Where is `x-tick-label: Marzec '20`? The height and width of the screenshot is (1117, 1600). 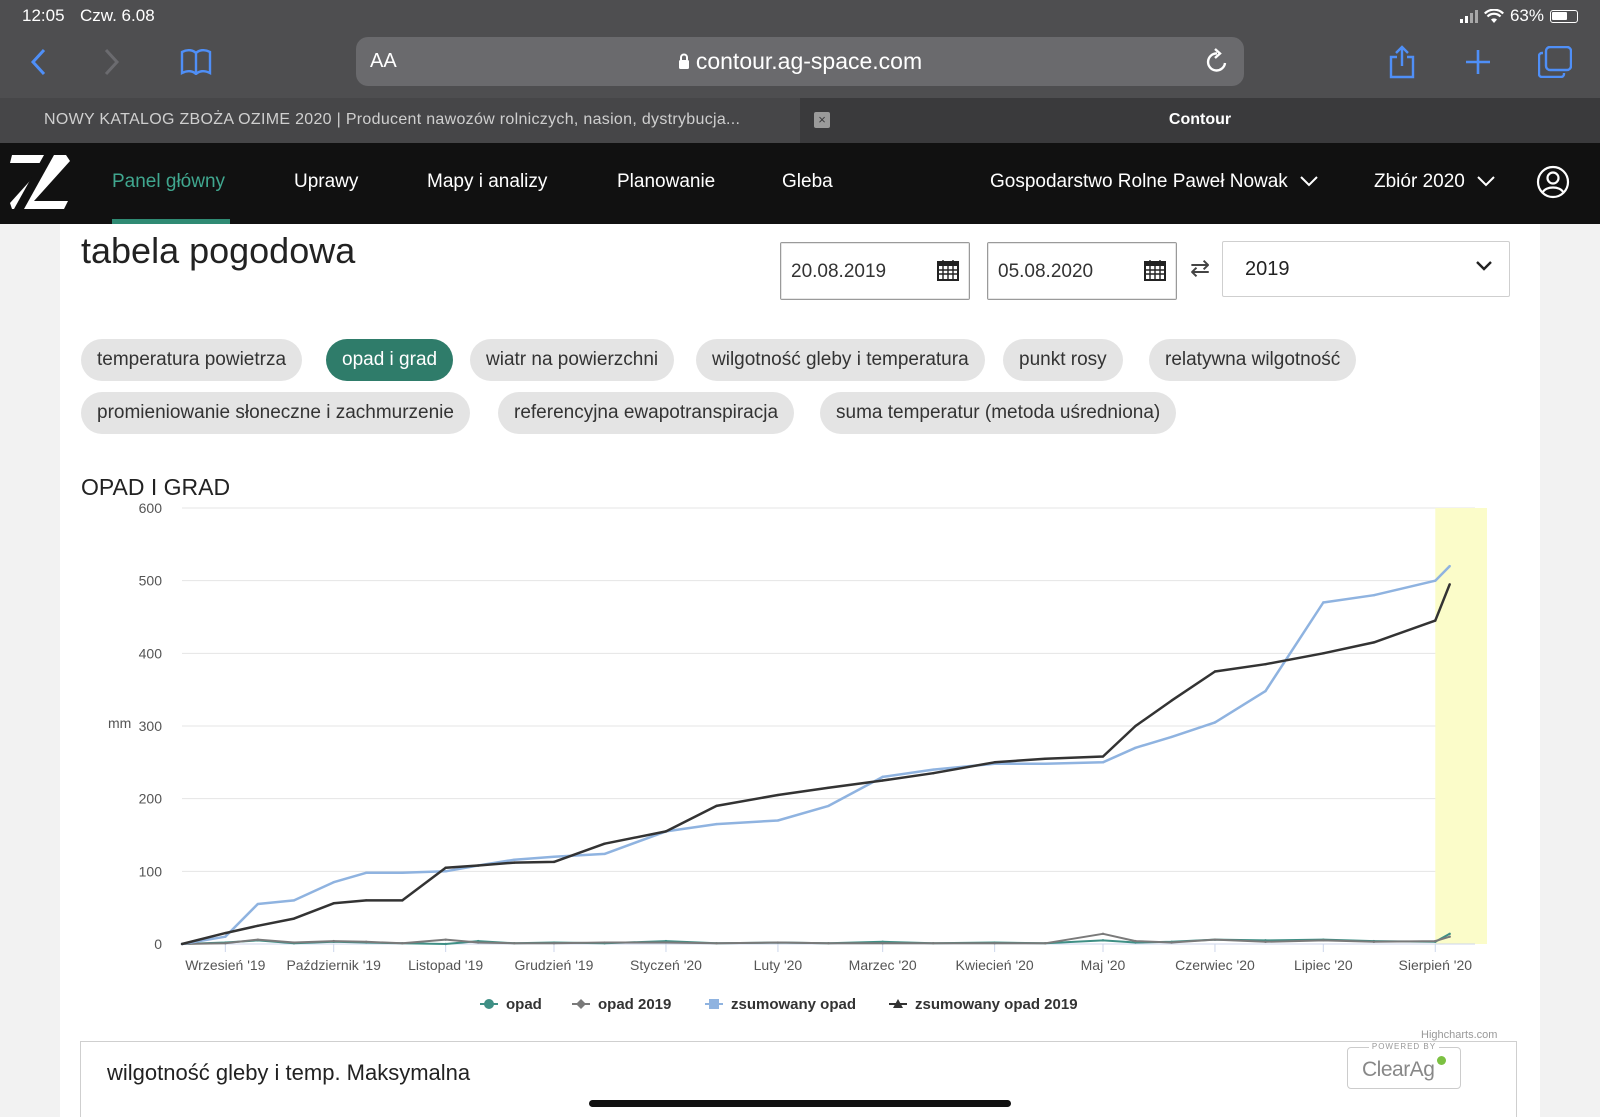
x-tick-label: Marzec '20 is located at coordinates (883, 965).